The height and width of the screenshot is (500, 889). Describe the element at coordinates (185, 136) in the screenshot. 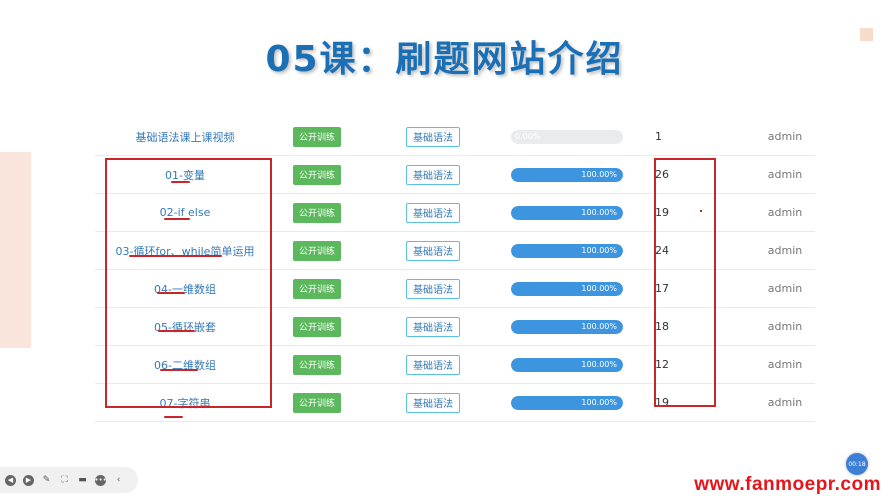

I see `training-name-link: 基础语法课上课视频` at that location.